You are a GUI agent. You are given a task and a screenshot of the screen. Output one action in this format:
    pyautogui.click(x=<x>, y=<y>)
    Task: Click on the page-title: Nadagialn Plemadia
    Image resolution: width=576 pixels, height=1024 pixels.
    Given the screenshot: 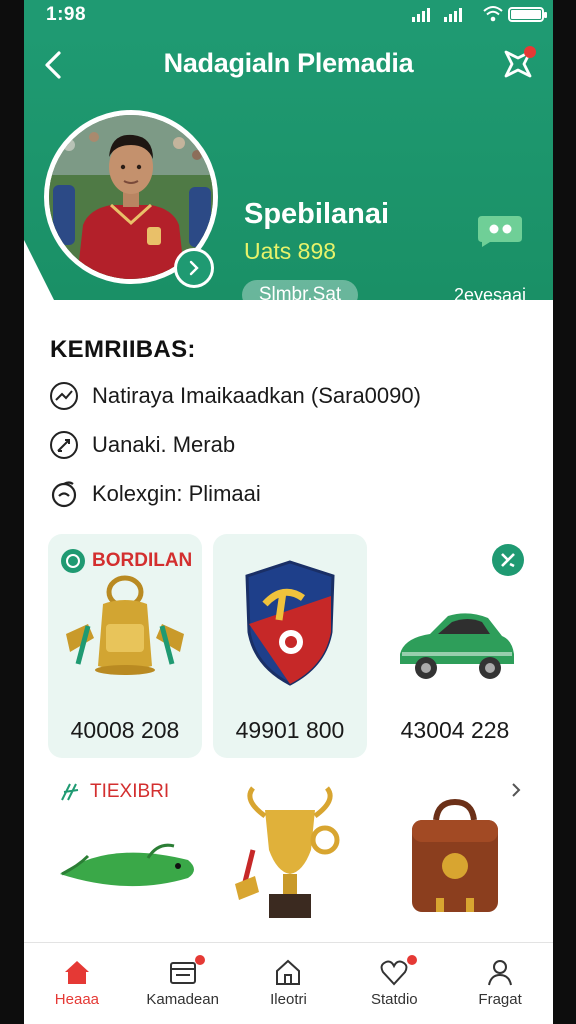 What is the action you would take?
    pyautogui.click(x=288, y=63)
    